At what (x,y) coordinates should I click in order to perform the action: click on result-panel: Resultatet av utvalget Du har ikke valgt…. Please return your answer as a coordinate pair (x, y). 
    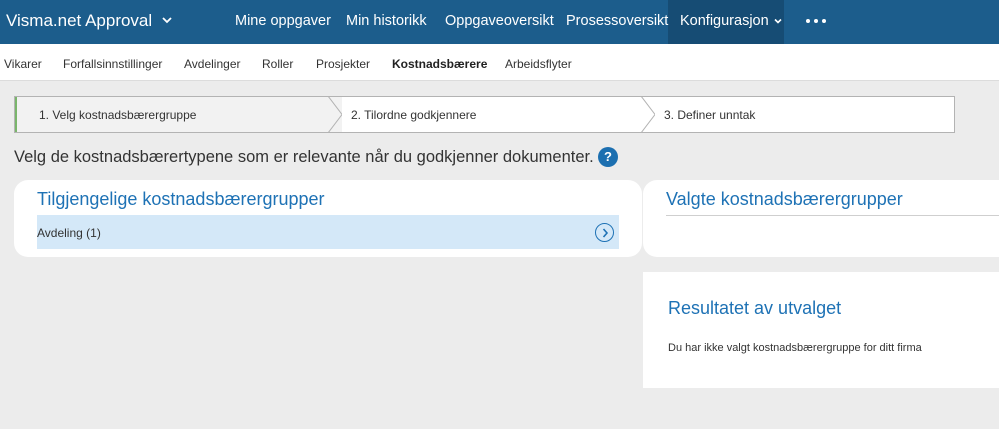
    Looking at the image, I should click on (821, 330).